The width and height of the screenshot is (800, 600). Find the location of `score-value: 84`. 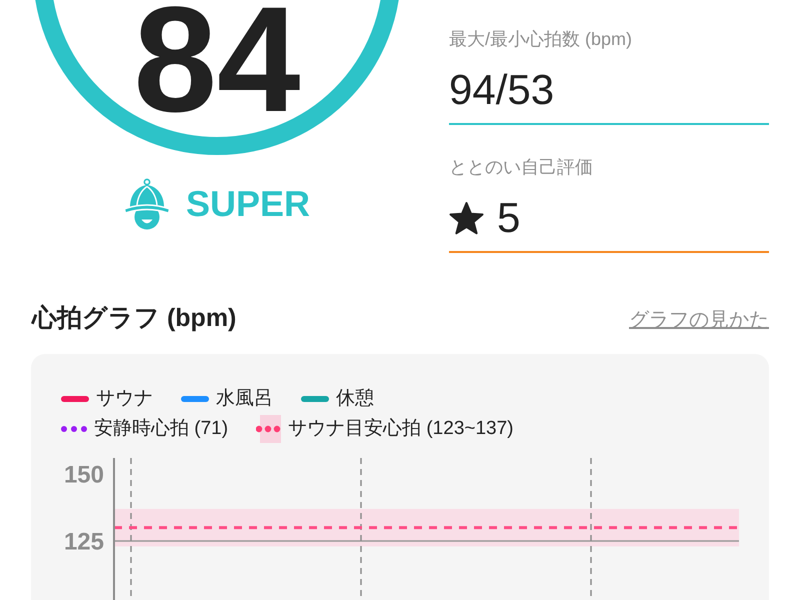

score-value: 84 is located at coordinates (217, 59).